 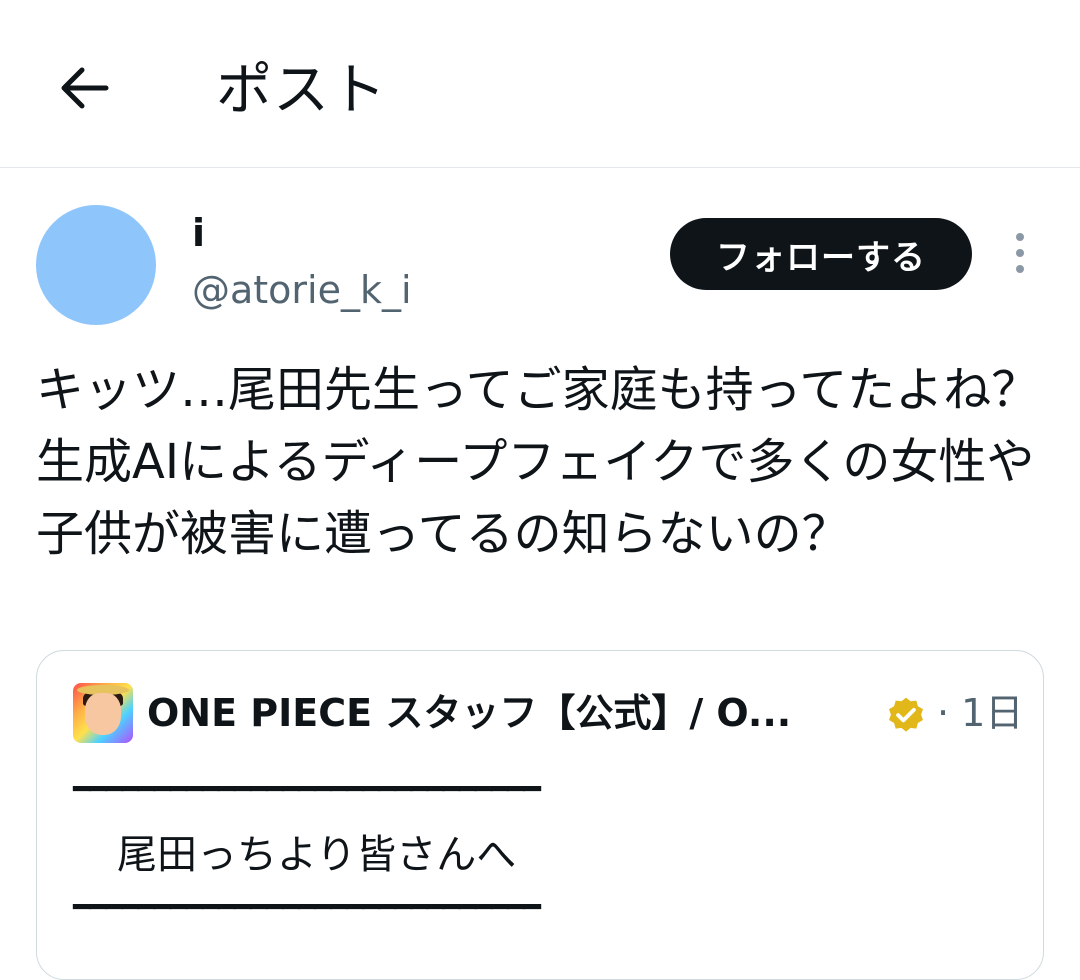 What do you see at coordinates (302, 290) in the screenshot?
I see `author-handle: @atorie_k_i` at bounding box center [302, 290].